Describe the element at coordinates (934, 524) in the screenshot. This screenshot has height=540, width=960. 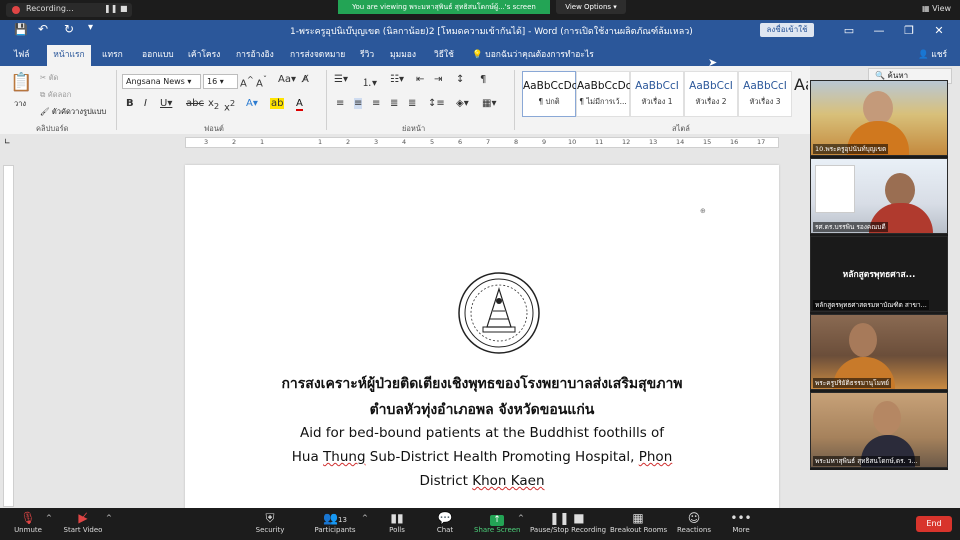
I see `end-meeting-button: End` at that location.